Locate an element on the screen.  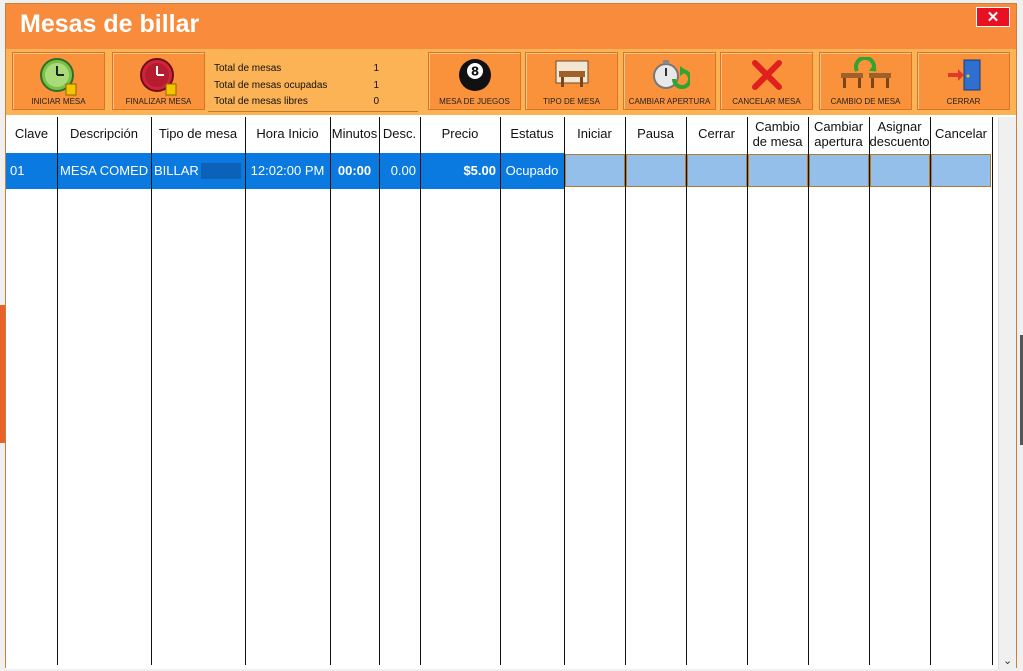
stat-value: 0 is located at coordinates (376, 101).